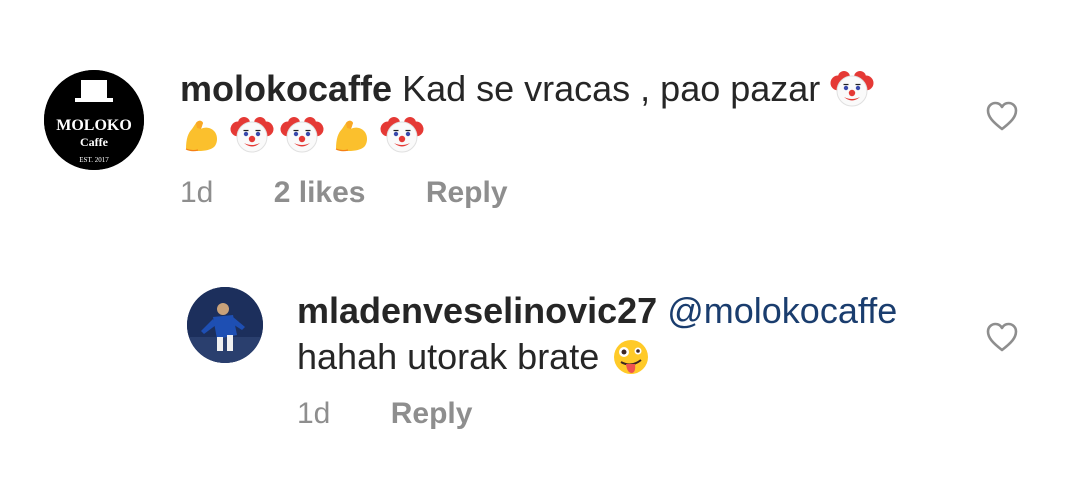  I want to click on svg-text: EST. 2017, so click(94, 160).